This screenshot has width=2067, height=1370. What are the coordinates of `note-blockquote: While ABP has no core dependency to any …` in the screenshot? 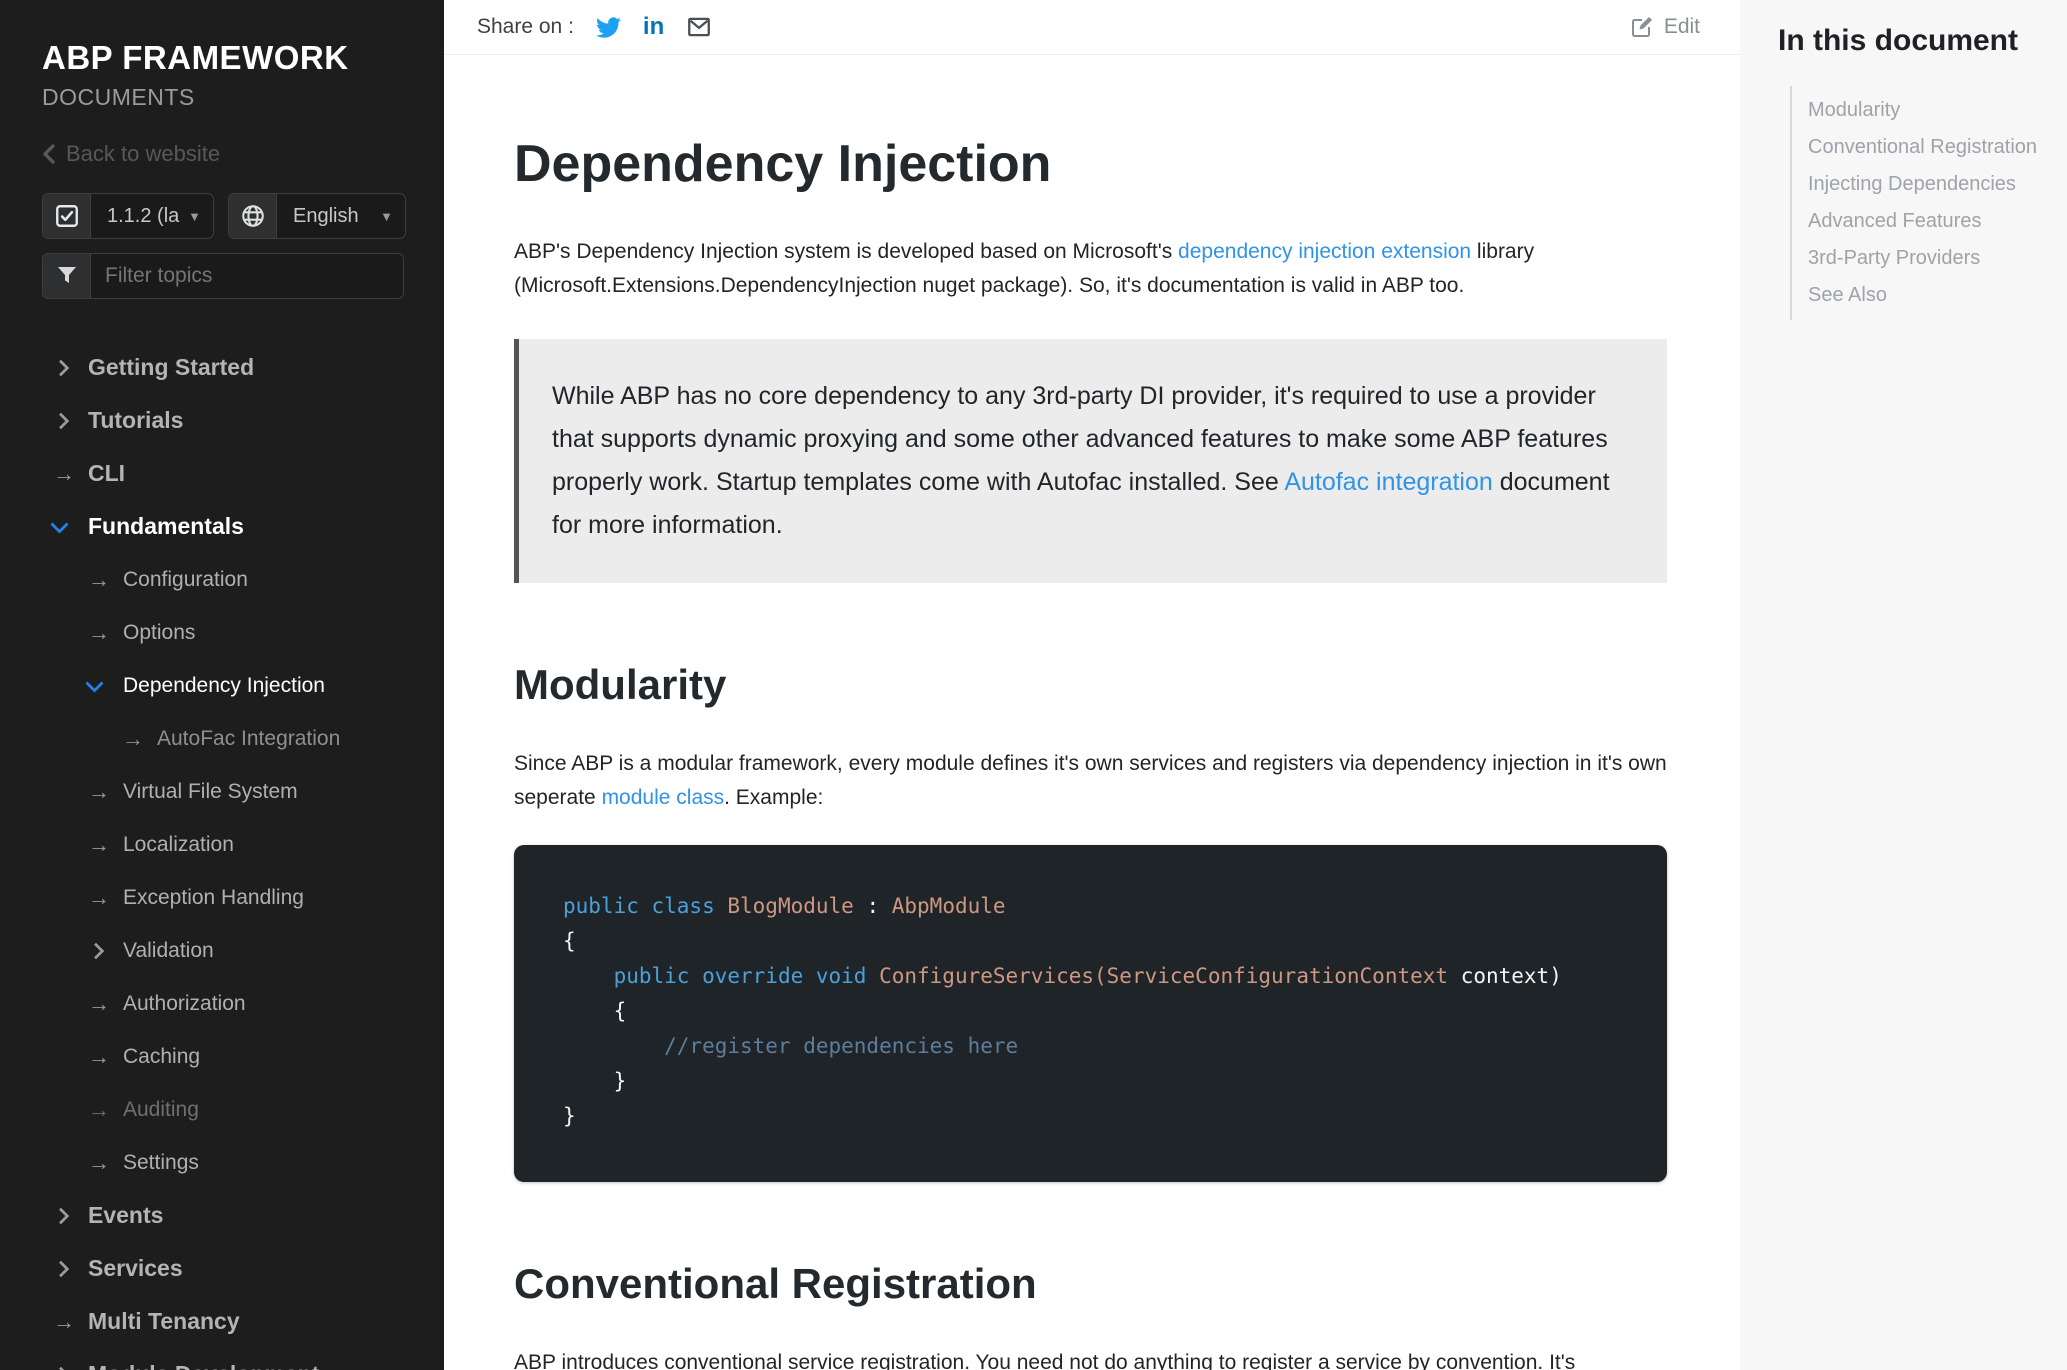 It's located at (1090, 460).